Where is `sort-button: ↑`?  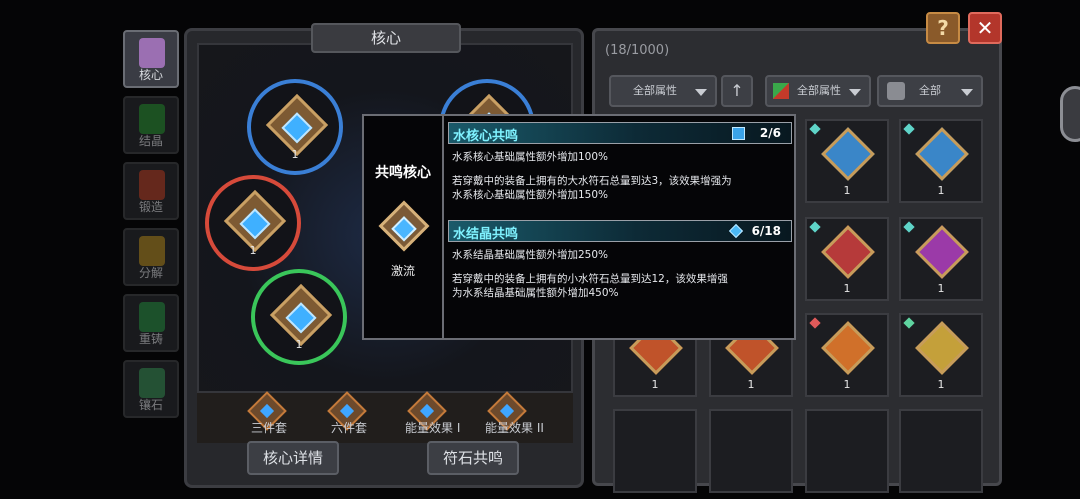 sort-button: ↑ is located at coordinates (737, 91).